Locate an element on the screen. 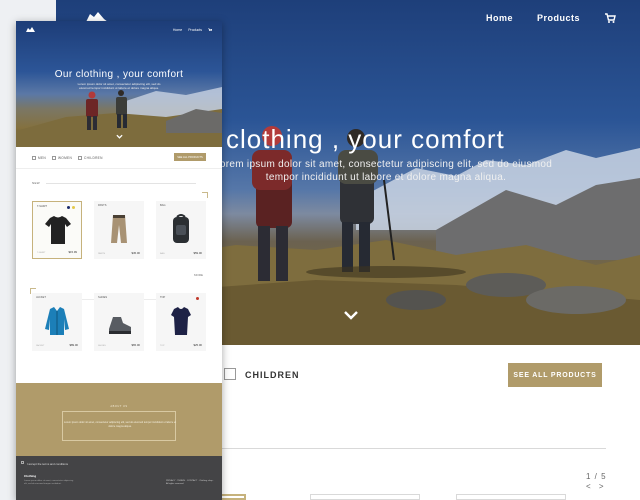  about-title: ABOUT US is located at coordinates (119, 406).